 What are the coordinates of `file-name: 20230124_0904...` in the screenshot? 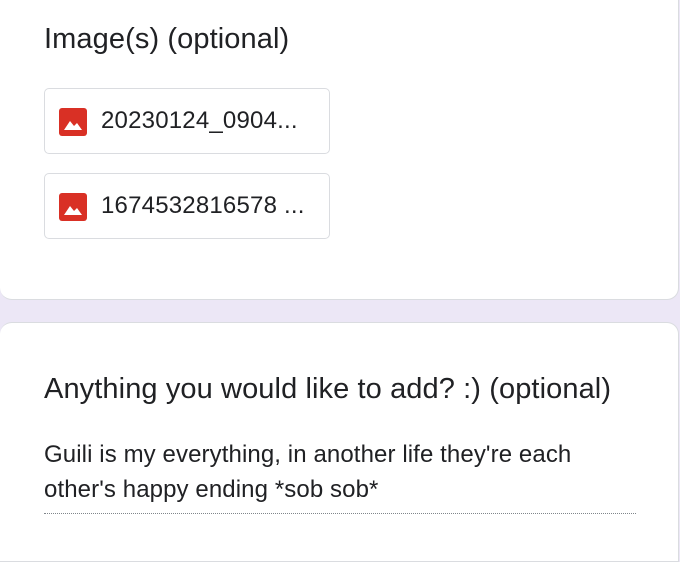 It's located at (199, 120).